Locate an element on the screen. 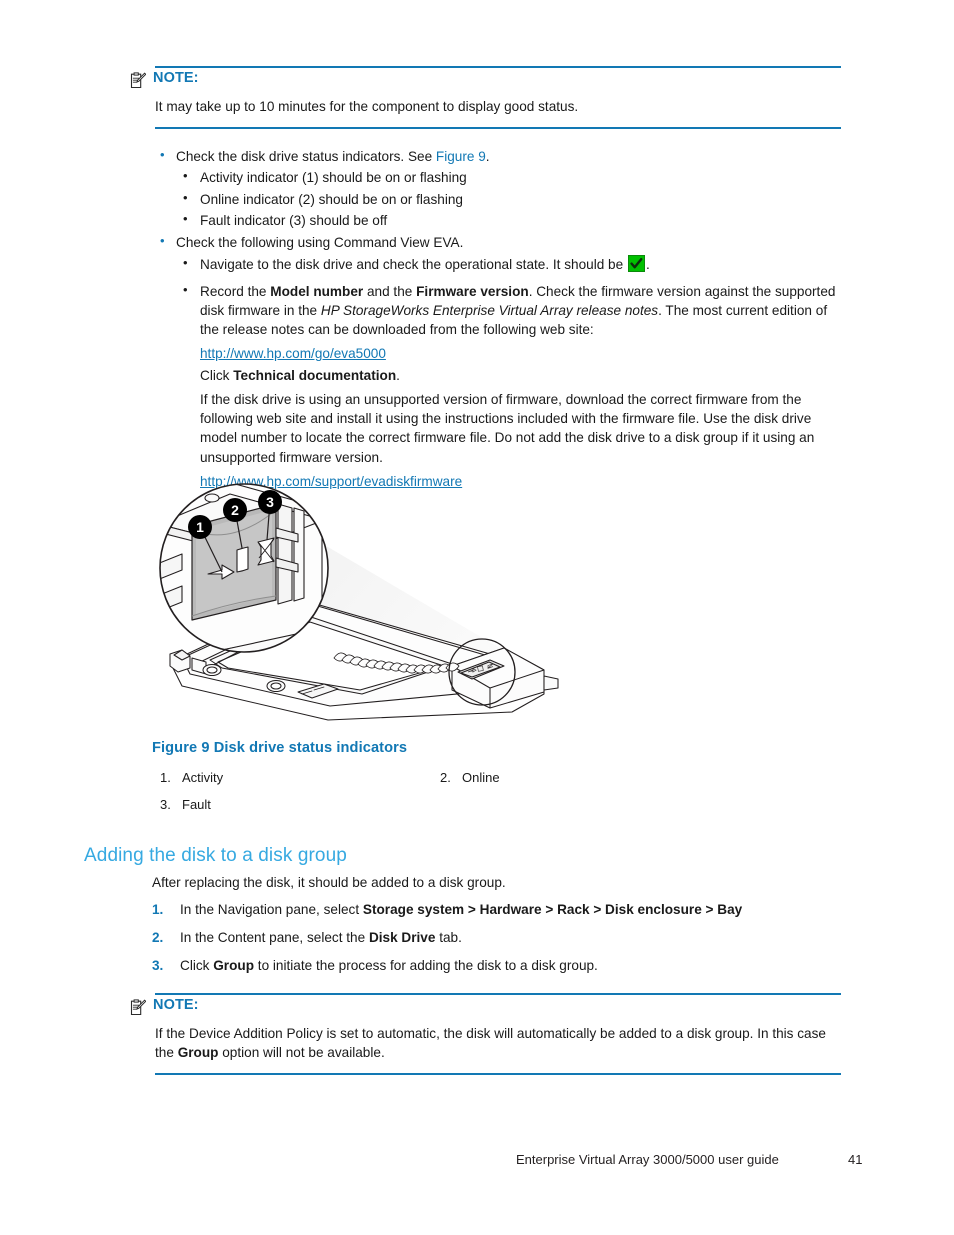 This screenshot has width=954, height=1235. note-bottom-group-term: Group is located at coordinates (198, 1052).